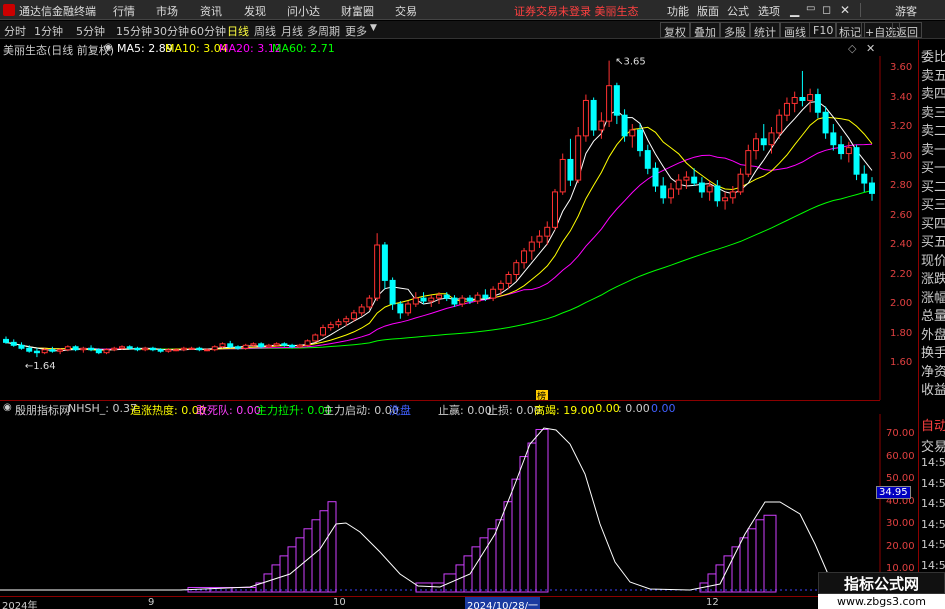  Describe the element at coordinates (933, 57) in the screenshot. I see `side-quote-label: 委比` at that location.